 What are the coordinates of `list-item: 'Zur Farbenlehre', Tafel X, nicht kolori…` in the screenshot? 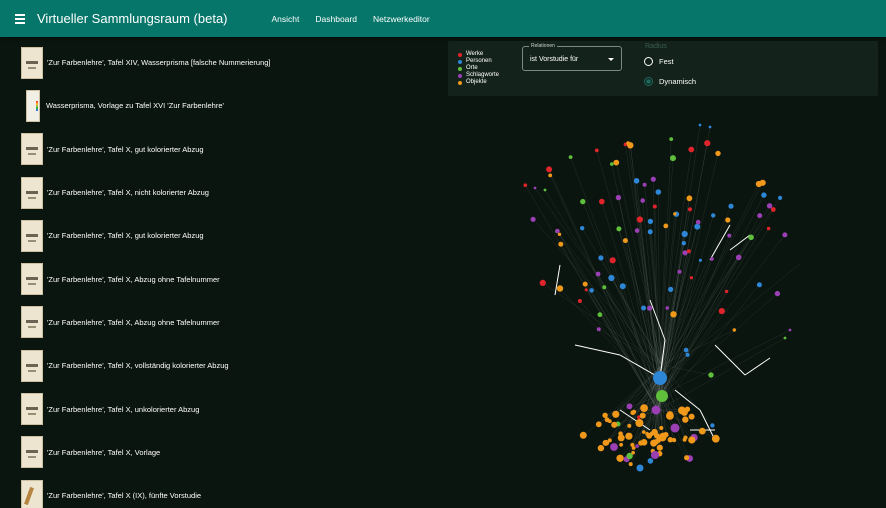 It's located at (220, 192).